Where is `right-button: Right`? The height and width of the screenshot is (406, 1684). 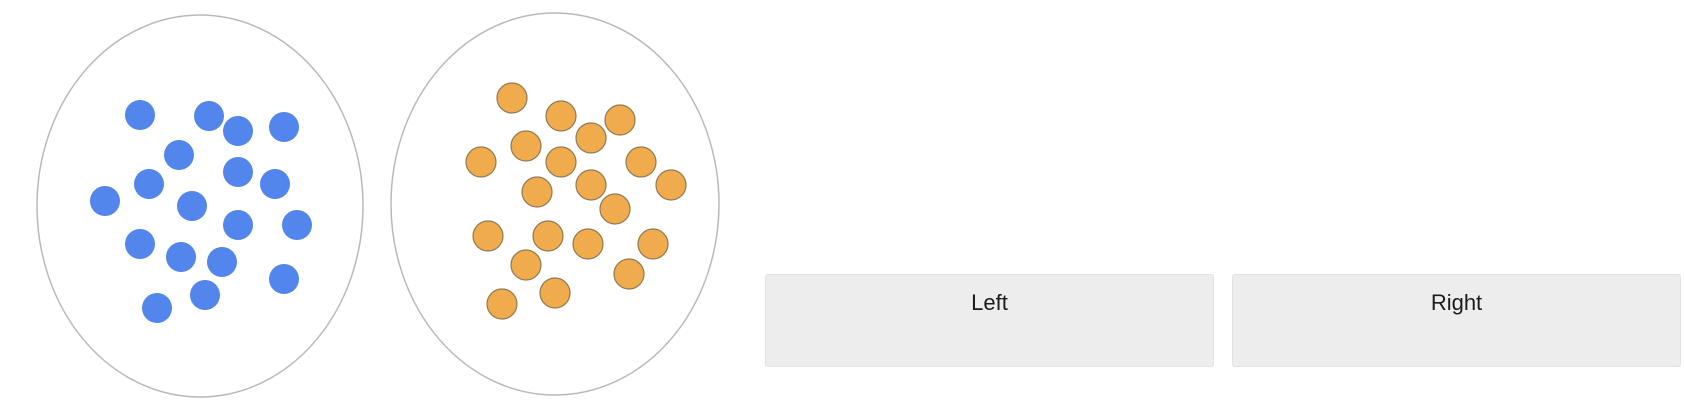
right-button: Right is located at coordinates (1456, 320).